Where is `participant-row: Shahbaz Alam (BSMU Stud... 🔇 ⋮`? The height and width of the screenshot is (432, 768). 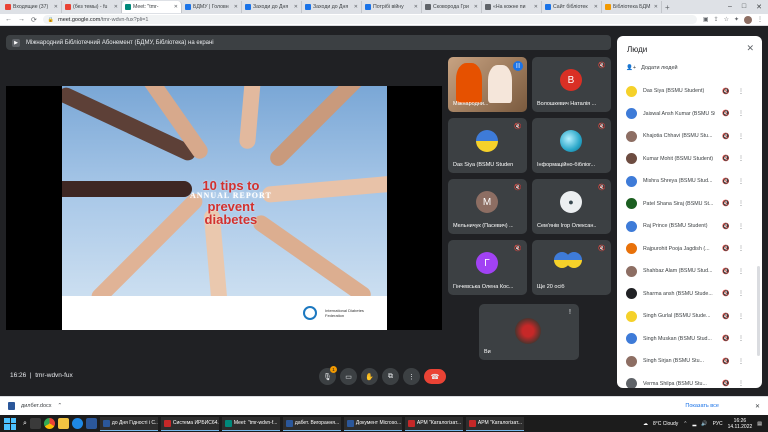
participant-row: Shahbaz Alam (BSMU Stud... 🔇 ⋮ is located at coordinates (689, 271).